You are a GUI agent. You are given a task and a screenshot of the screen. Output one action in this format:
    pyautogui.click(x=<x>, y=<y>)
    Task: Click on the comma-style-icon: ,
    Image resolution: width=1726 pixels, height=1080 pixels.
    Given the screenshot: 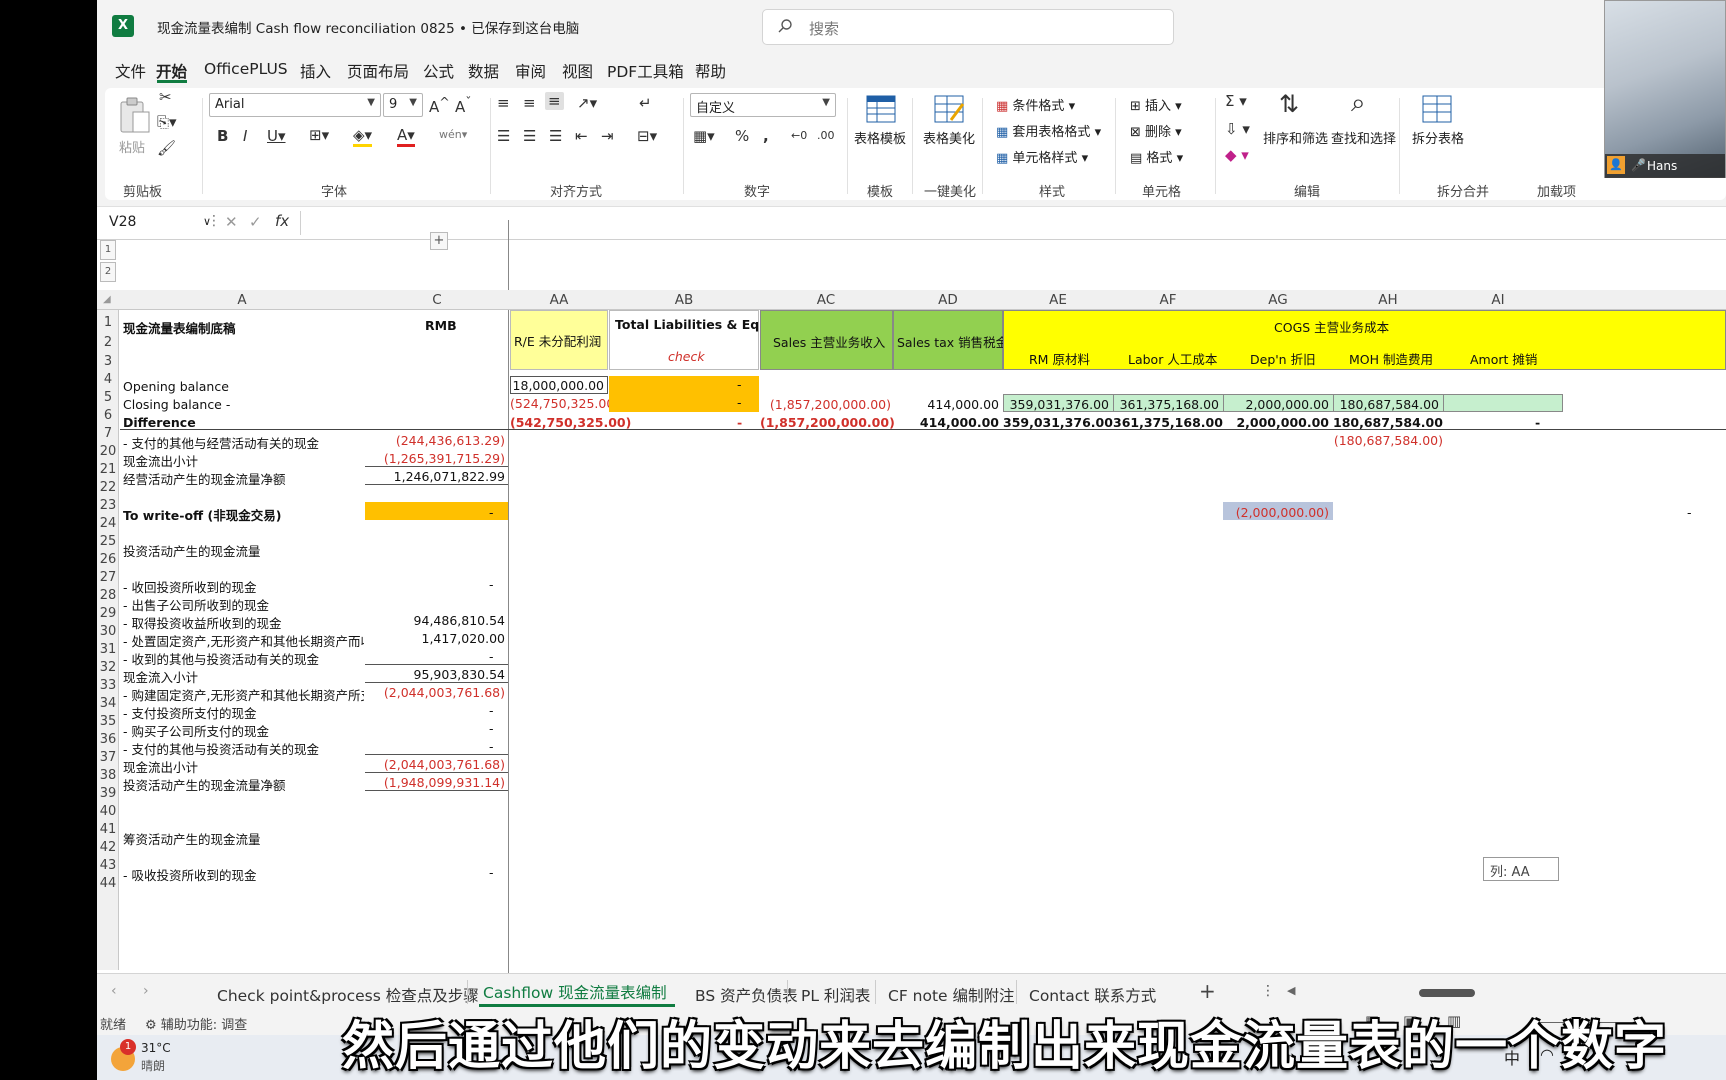 What is the action you would take?
    pyautogui.click(x=766, y=136)
    